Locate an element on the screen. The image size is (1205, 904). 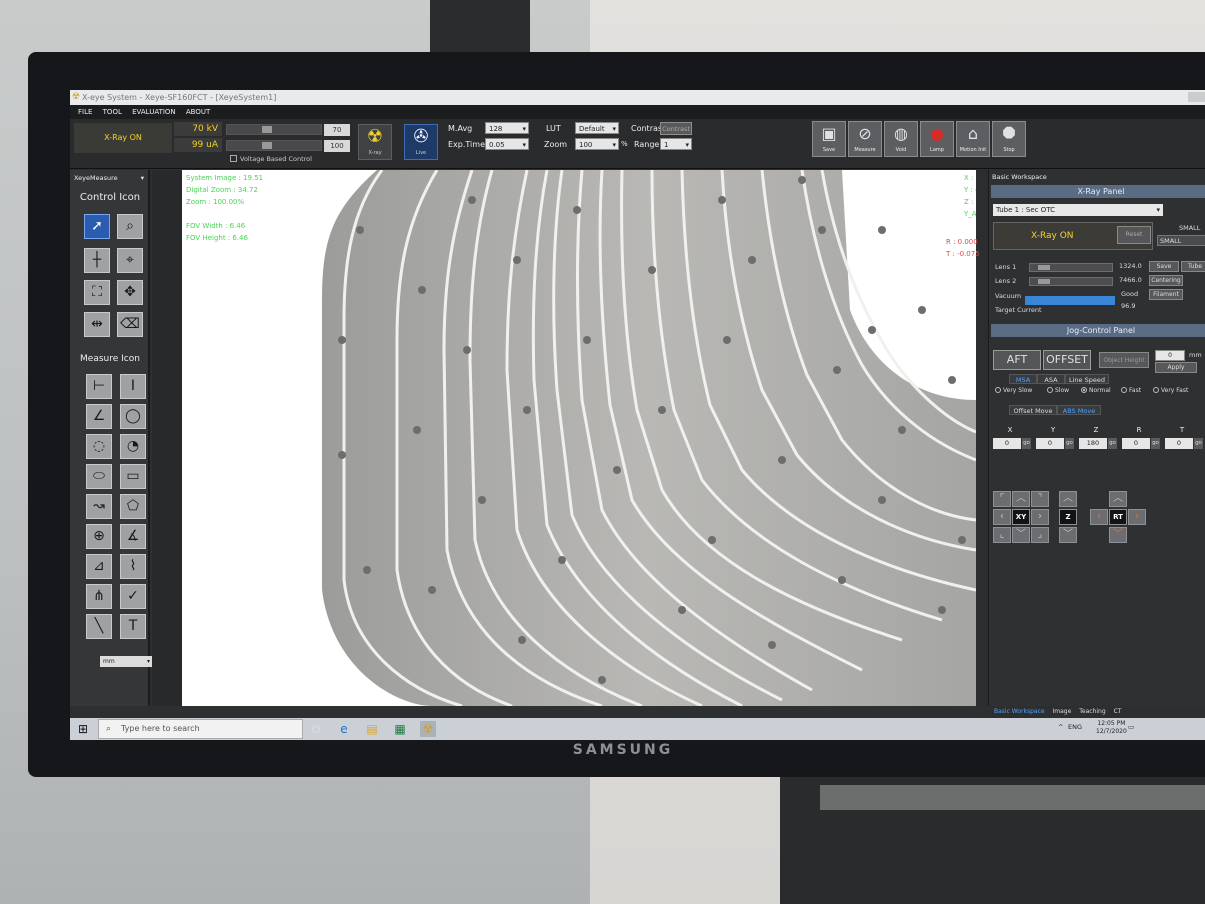
mavg-select: 128 is located at coordinates (507, 128).